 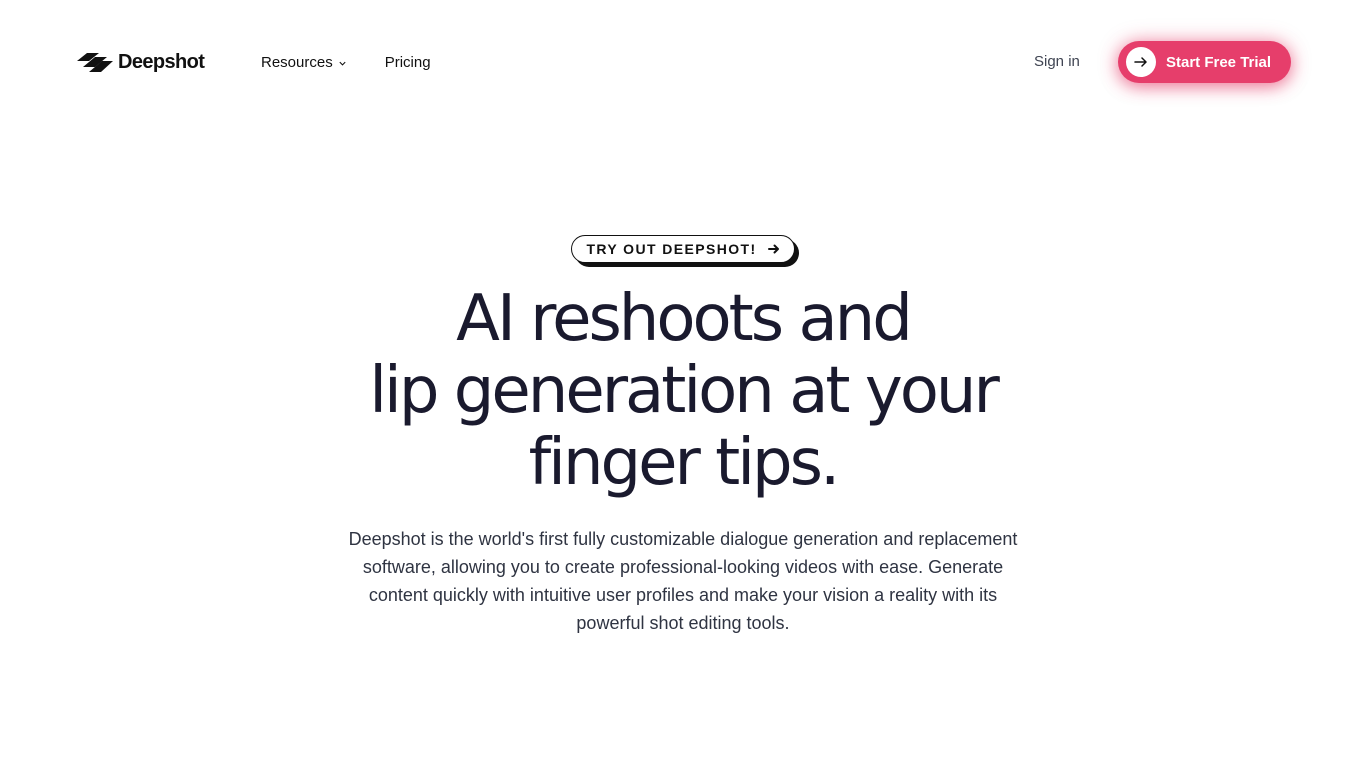 What do you see at coordinates (671, 249) in the screenshot?
I see `pill-label: TRY OUT DEEPSHOT!` at bounding box center [671, 249].